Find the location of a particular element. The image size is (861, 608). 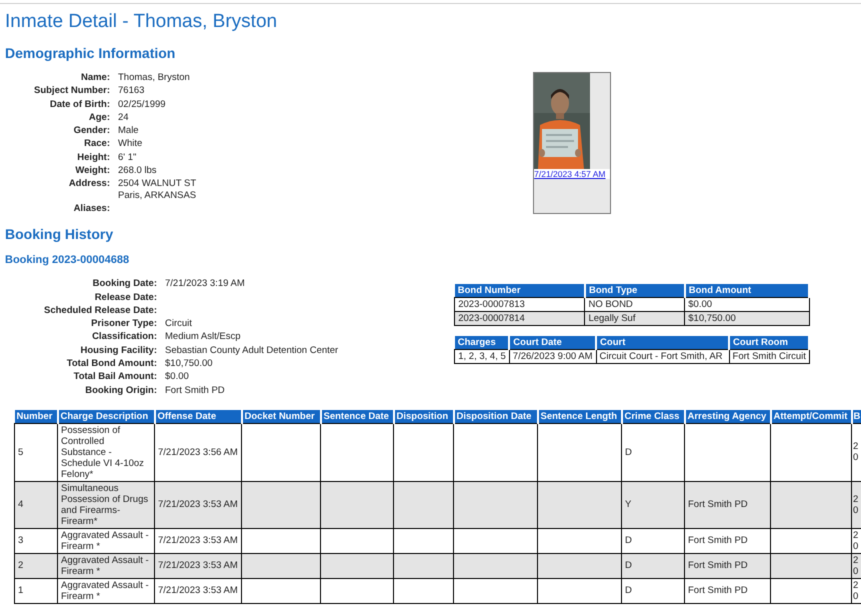

field-value: Medium Aslt/Escp is located at coordinates (203, 337).